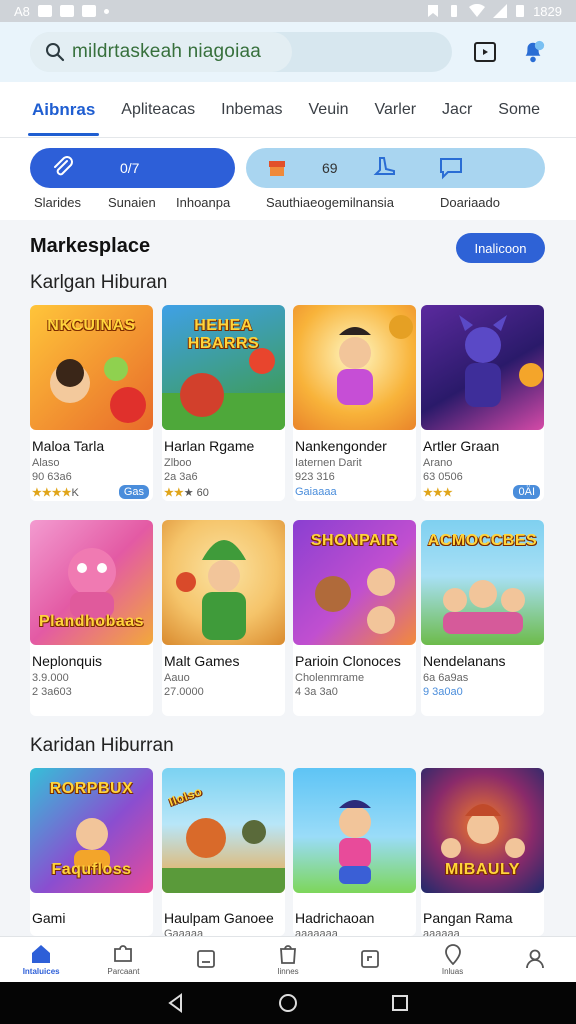 The image size is (576, 1024). What do you see at coordinates (63, 110) in the screenshot?
I see `tab-aibnras: Aibnras` at bounding box center [63, 110].